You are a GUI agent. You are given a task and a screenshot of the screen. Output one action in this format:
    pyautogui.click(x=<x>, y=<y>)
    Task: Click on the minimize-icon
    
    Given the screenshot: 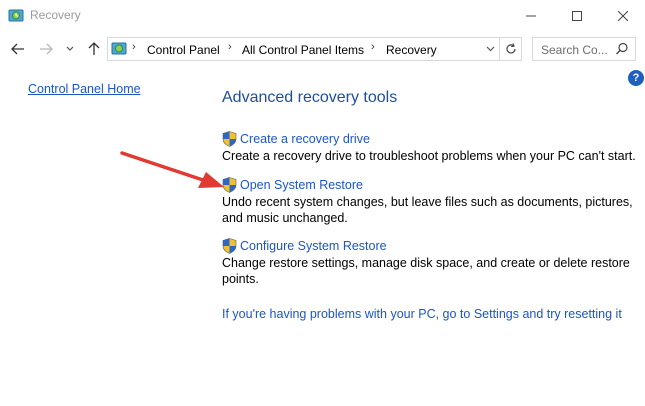 What is the action you would take?
    pyautogui.click(x=531, y=16)
    